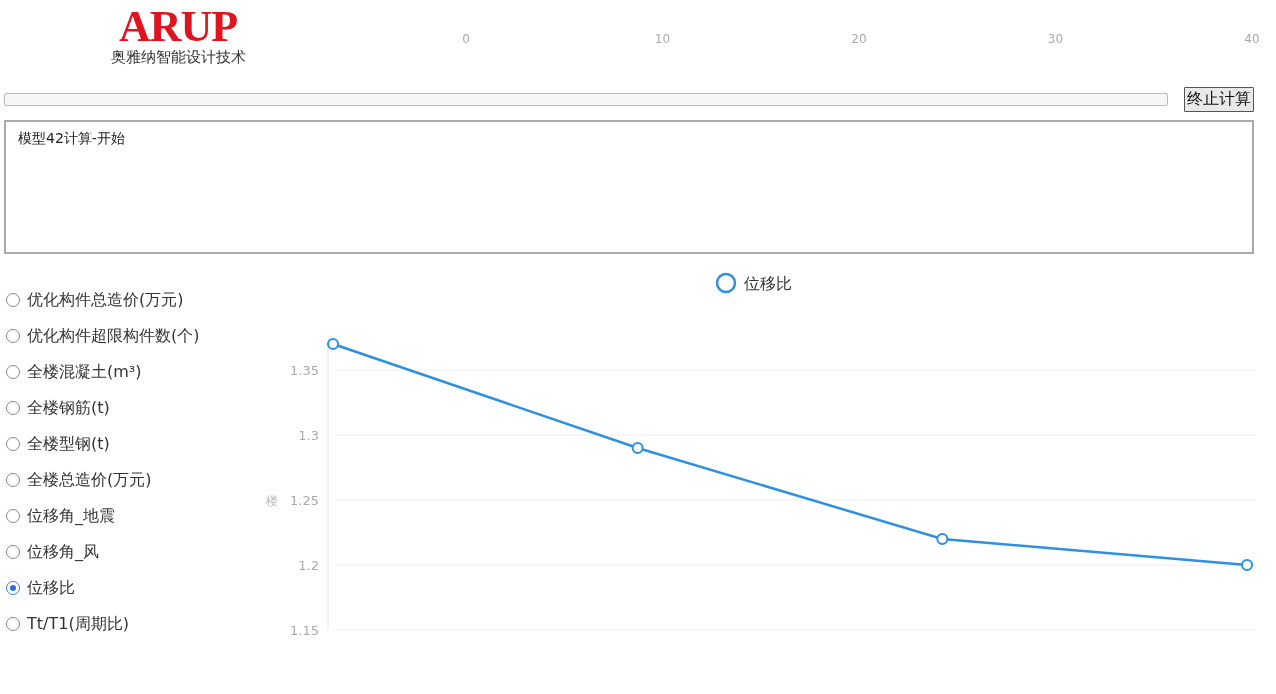 This screenshot has width=1276, height=694. What do you see at coordinates (859, 39) in the screenshot?
I see `scale-tick: 20` at bounding box center [859, 39].